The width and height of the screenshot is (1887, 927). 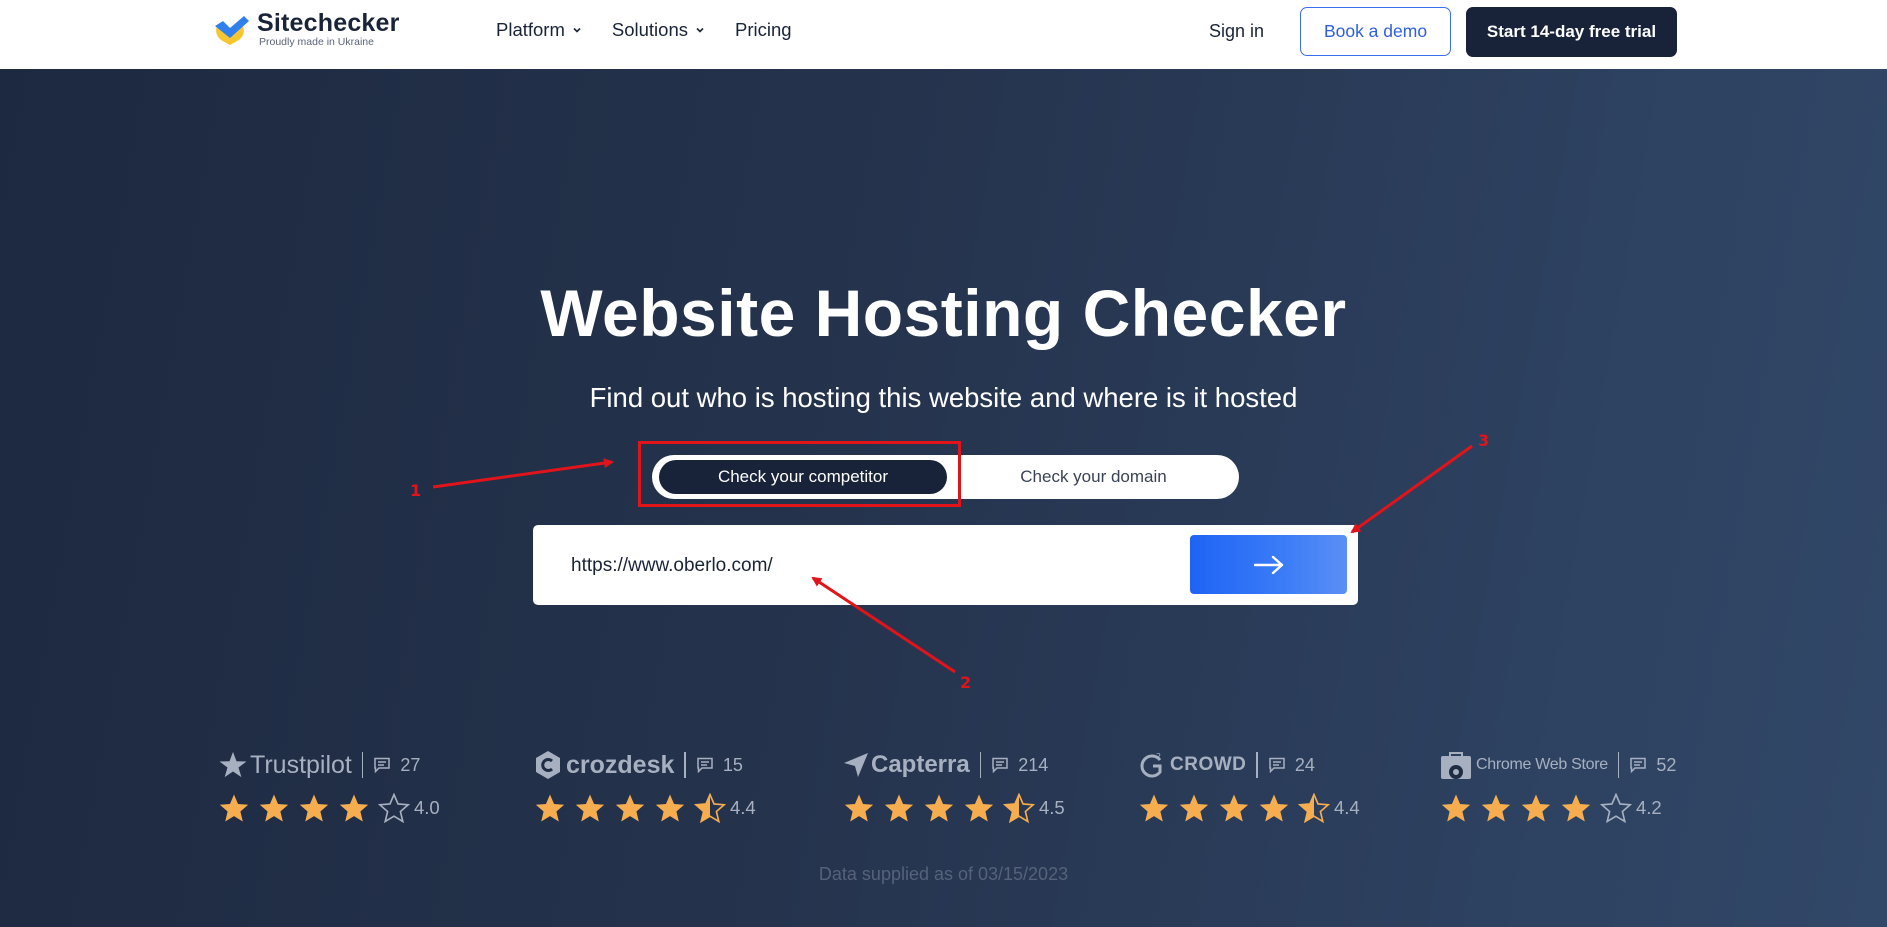 I want to click on start-trial-button: Start 14-day free trial, so click(x=1571, y=32).